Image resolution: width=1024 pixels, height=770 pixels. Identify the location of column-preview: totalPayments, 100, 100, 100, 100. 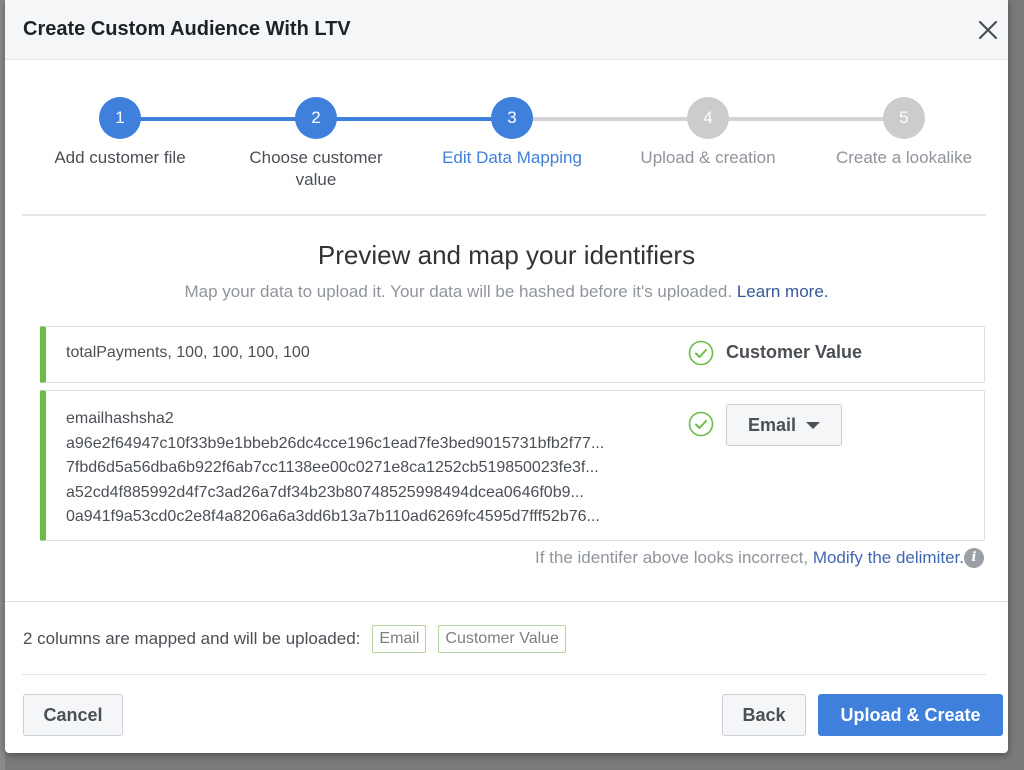
(188, 353).